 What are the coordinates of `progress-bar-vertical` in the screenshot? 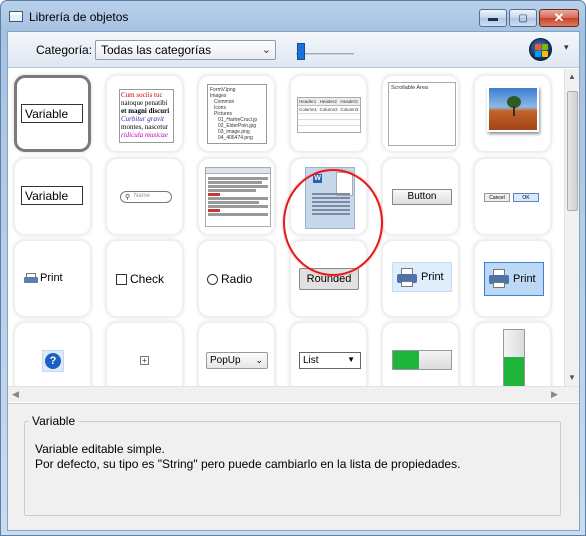 It's located at (514, 357).